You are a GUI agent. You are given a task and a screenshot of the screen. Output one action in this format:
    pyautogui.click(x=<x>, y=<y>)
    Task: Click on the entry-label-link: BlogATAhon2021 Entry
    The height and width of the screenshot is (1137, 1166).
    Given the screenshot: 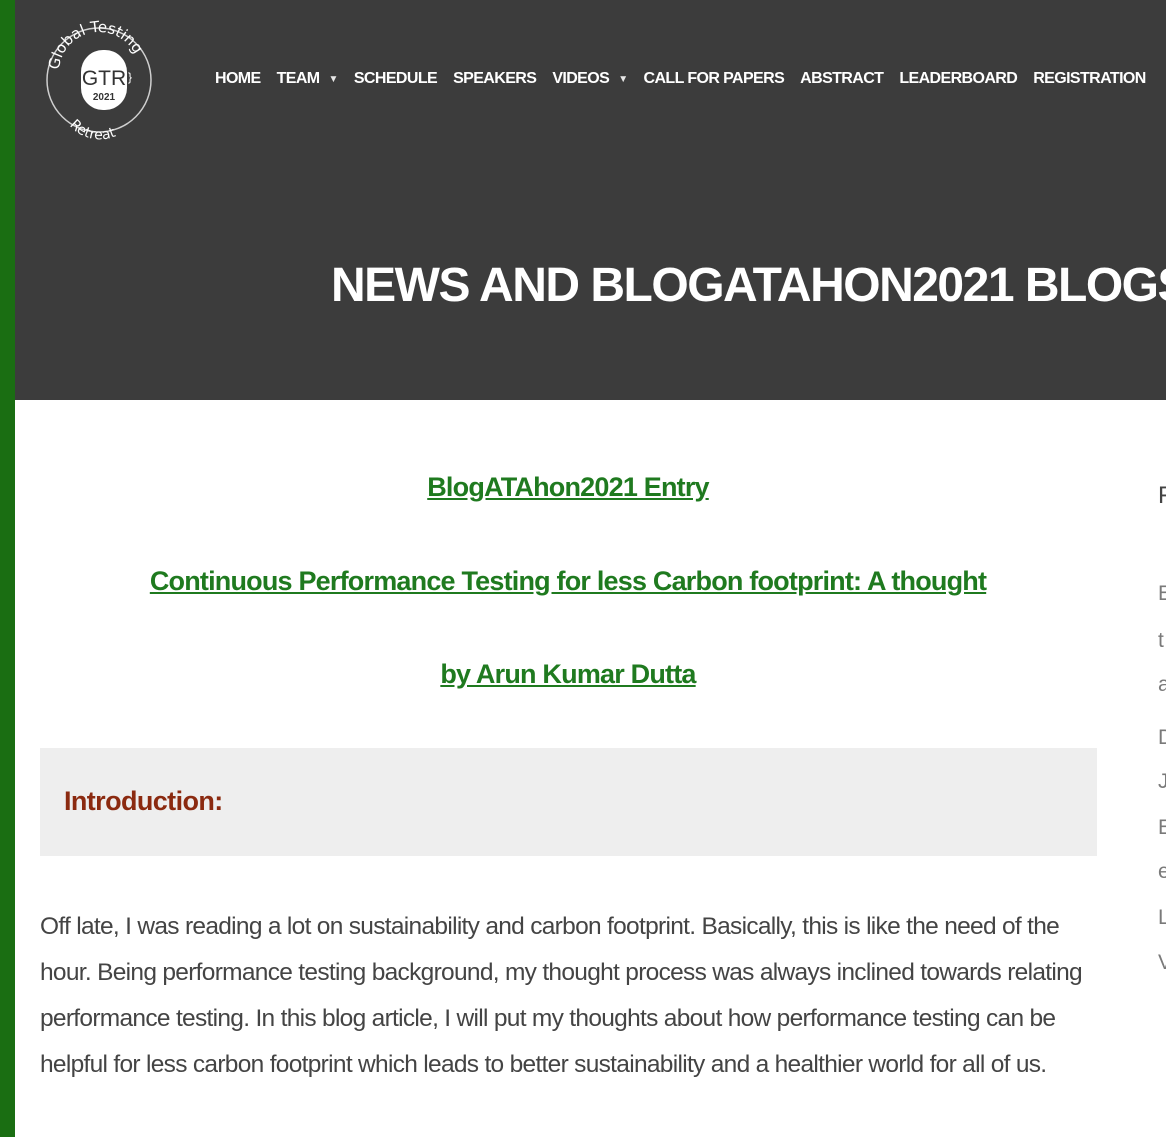 What is the action you would take?
    pyautogui.click(x=568, y=487)
    